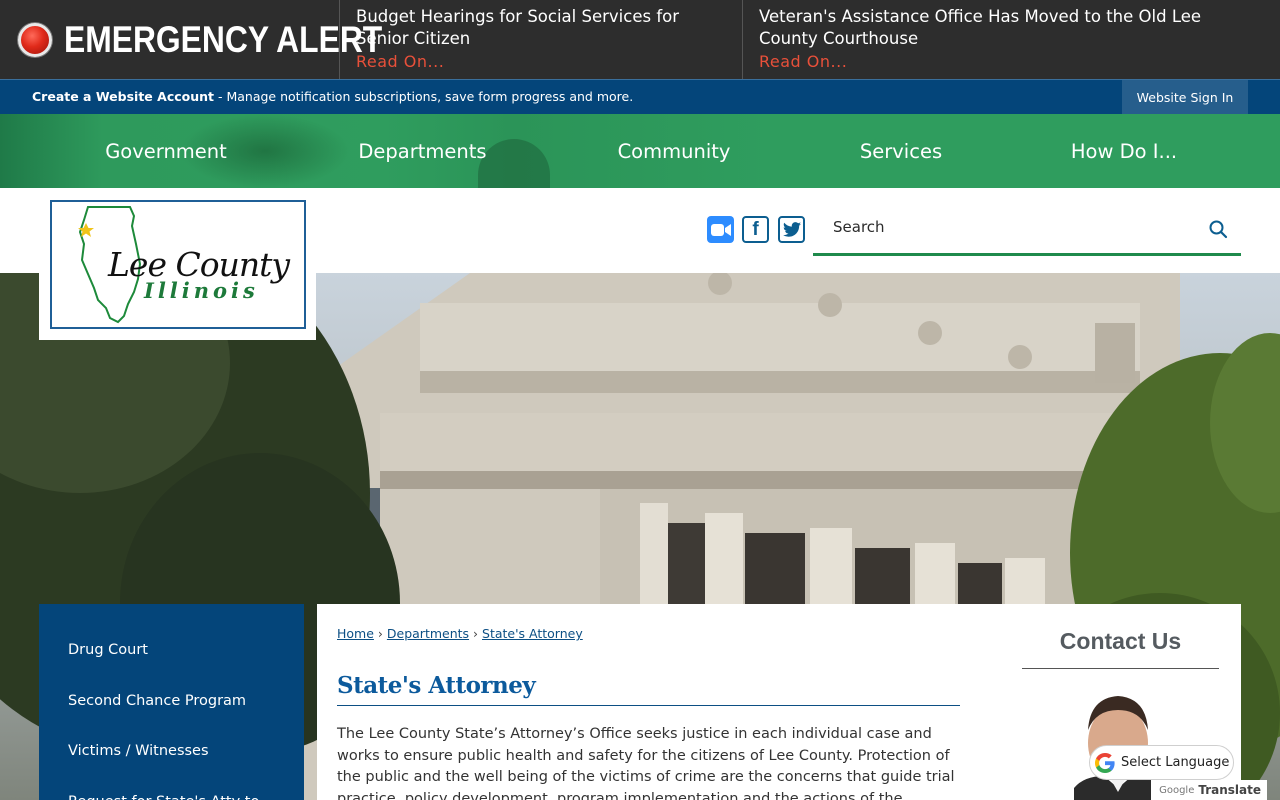 This screenshot has width=1280, height=800. Describe the element at coordinates (1185, 97) in the screenshot. I see `website-sign-in-button: Website Sign In` at that location.